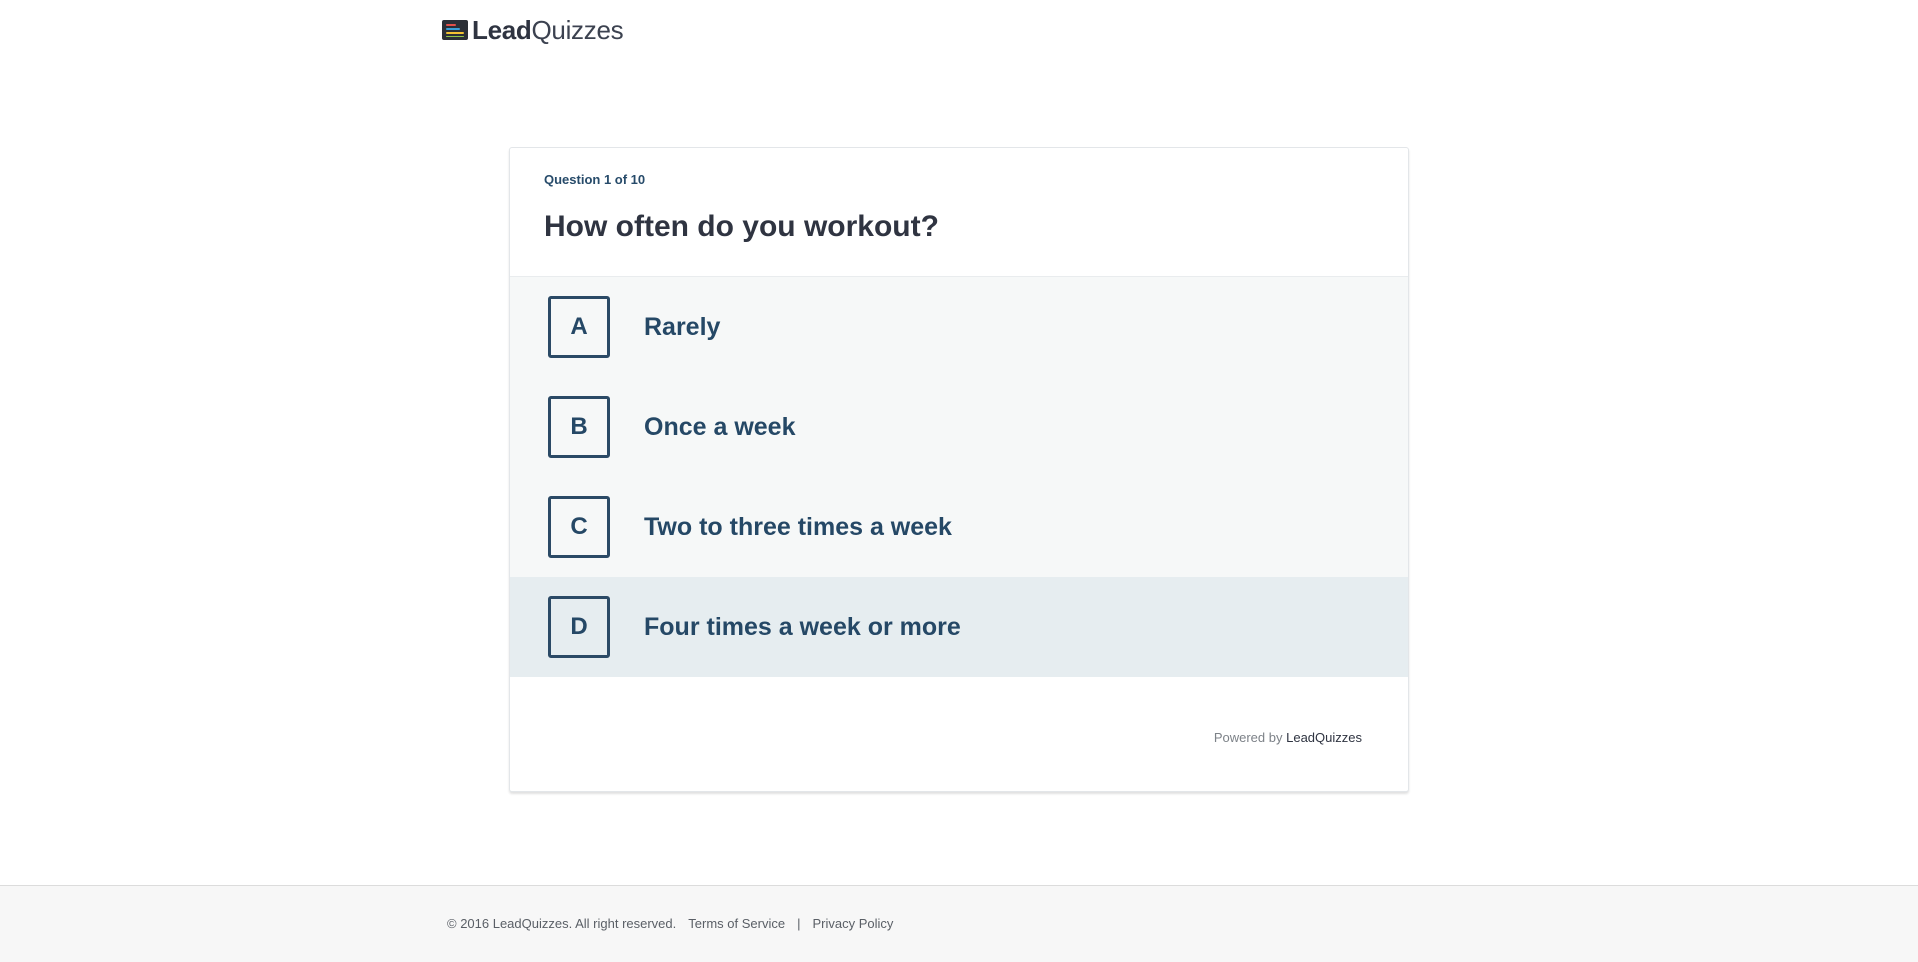  I want to click on copyright-text: © 2016 LeadQuizzes. All right reserved., so click(562, 923).